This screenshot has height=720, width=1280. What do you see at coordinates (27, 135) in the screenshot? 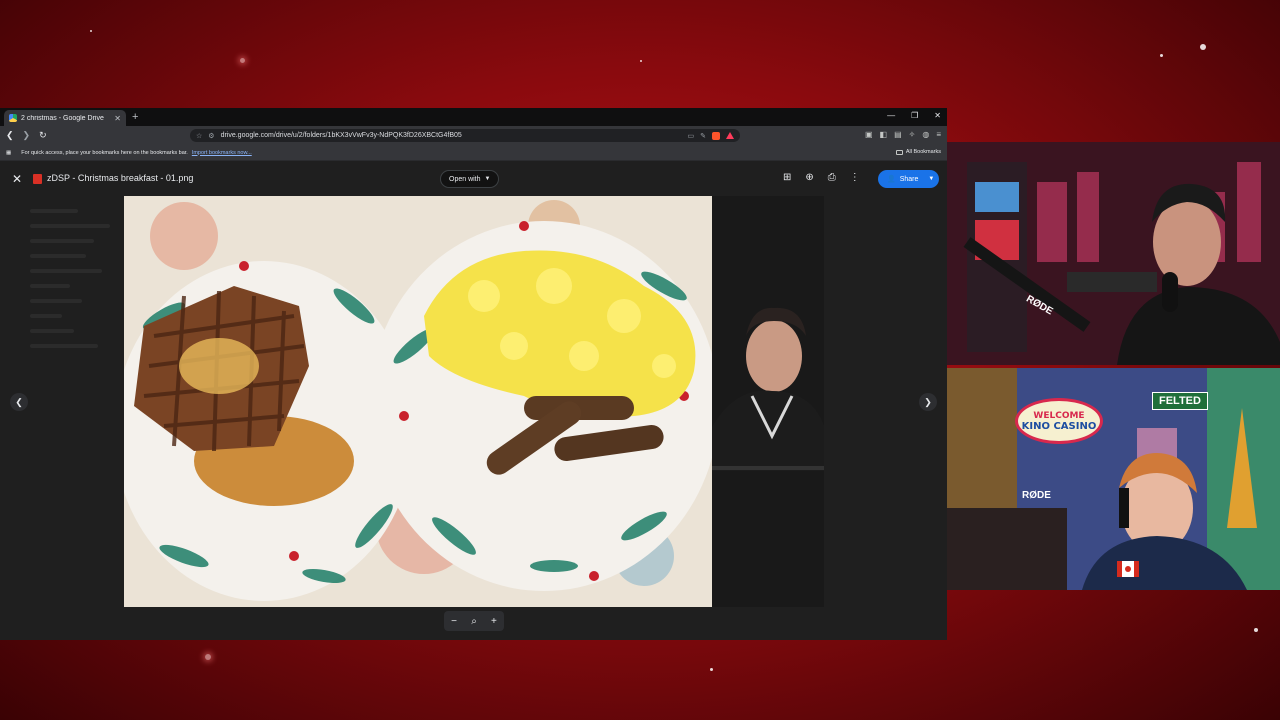
I see `forward-icon: ❯` at bounding box center [27, 135].